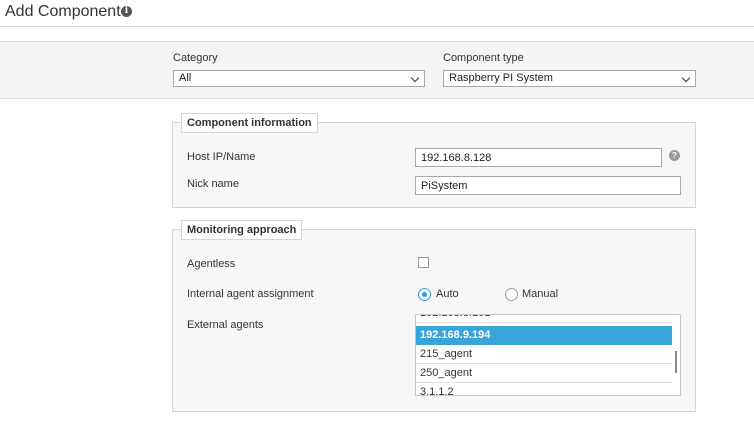 The width and height of the screenshot is (754, 427). I want to click on nick-name-label: Nick name, so click(213, 184).